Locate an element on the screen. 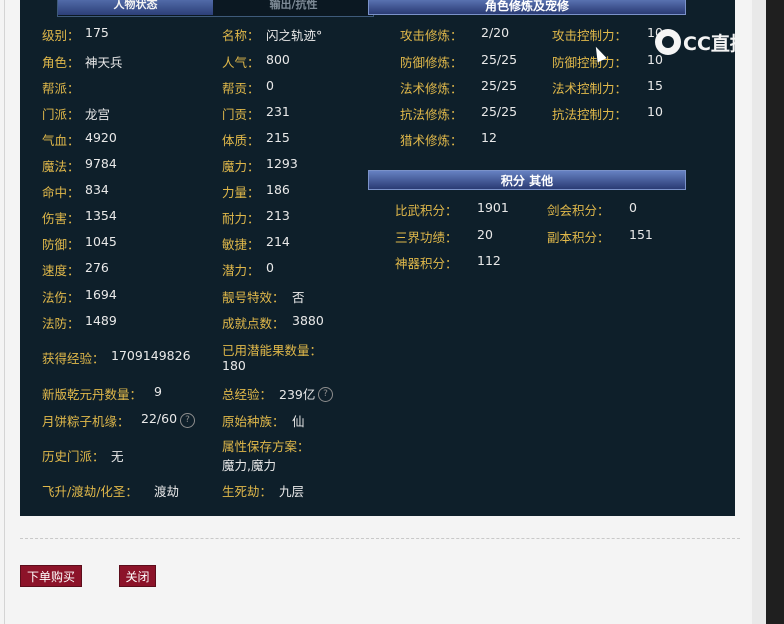 The width and height of the screenshot is (784, 624). cult-label-attack-control: 攻击控制力： is located at coordinates (590, 35).